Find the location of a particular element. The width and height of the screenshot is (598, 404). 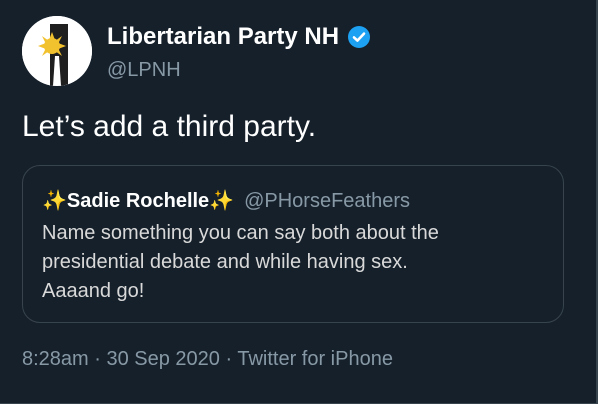

avatar is located at coordinates (57, 51).